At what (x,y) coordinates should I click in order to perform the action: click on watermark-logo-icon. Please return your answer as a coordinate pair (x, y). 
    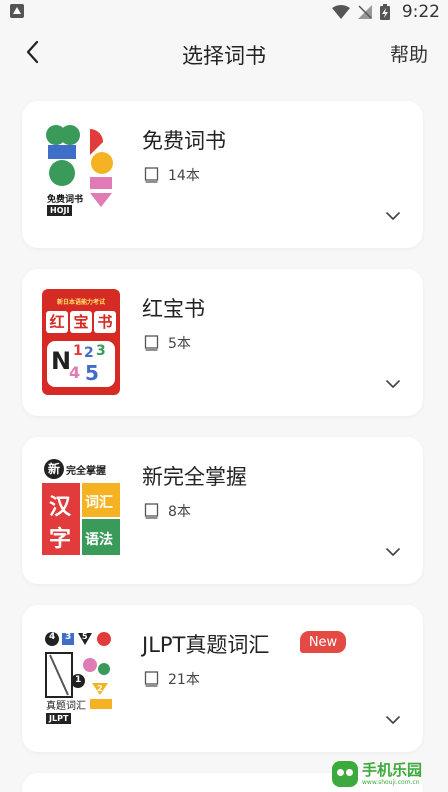
    Looking at the image, I should click on (345, 774).